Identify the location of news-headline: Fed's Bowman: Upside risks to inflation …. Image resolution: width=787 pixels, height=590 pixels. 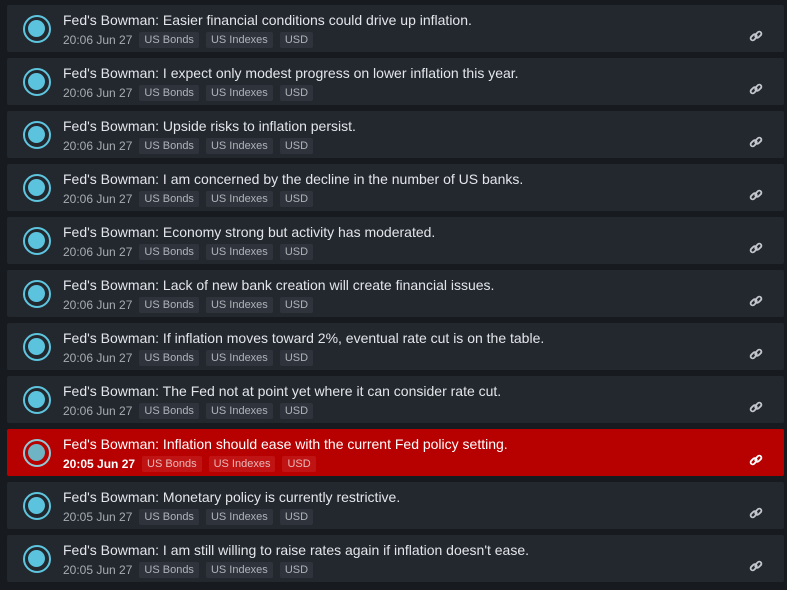
(209, 126).